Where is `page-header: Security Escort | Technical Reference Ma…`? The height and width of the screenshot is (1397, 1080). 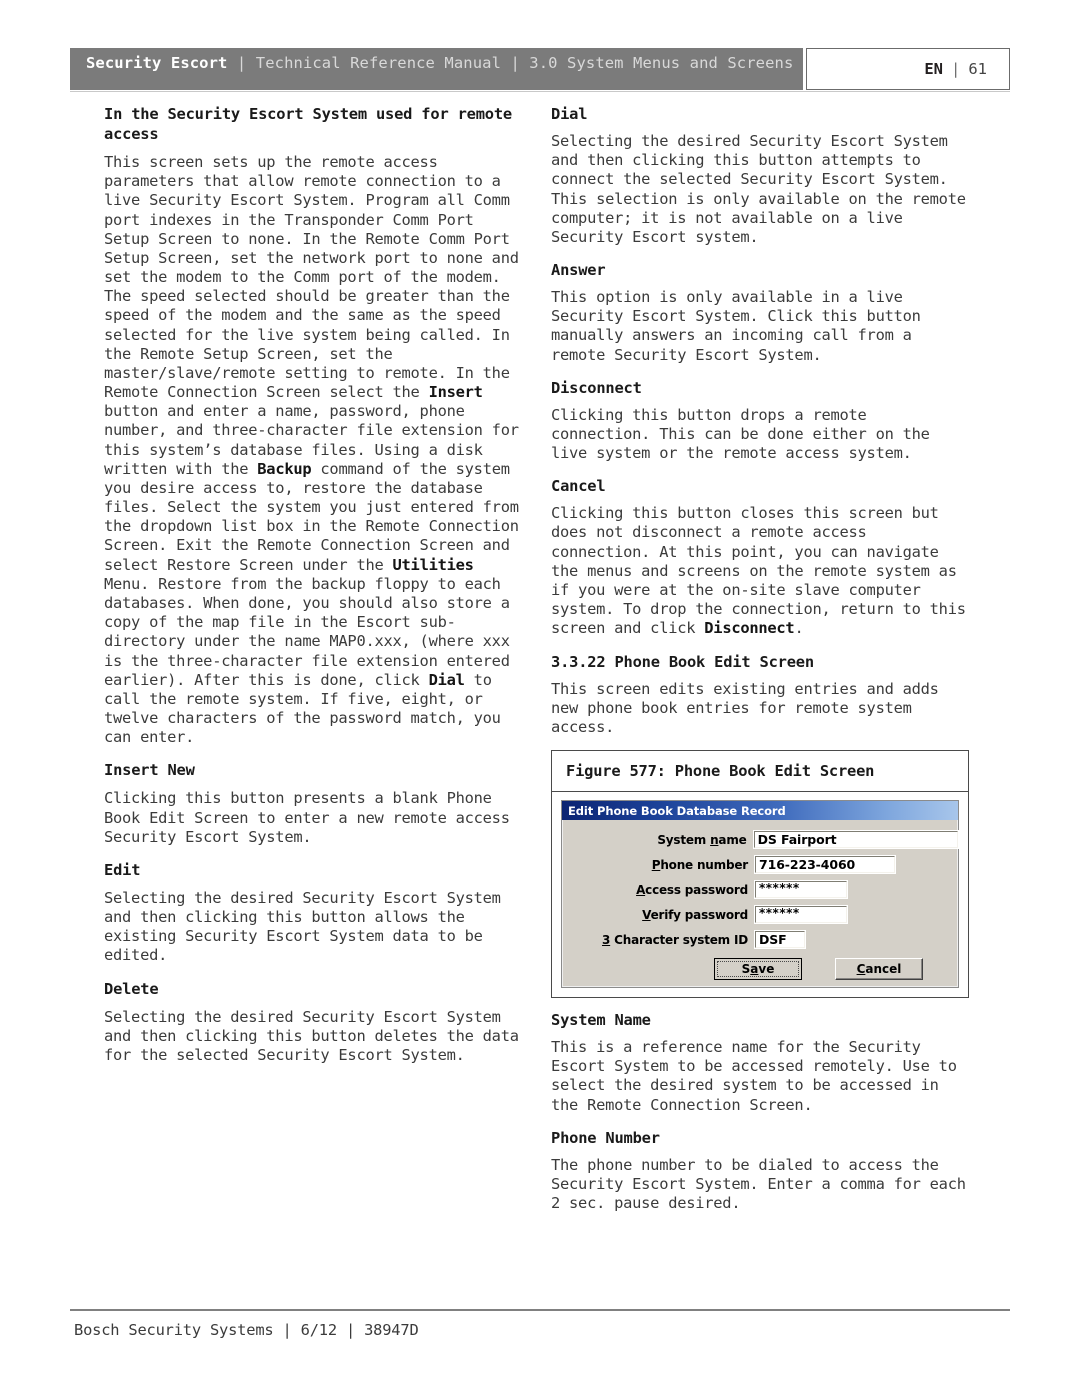
page-header: Security Escort | Technical Reference Ma… is located at coordinates (540, 69).